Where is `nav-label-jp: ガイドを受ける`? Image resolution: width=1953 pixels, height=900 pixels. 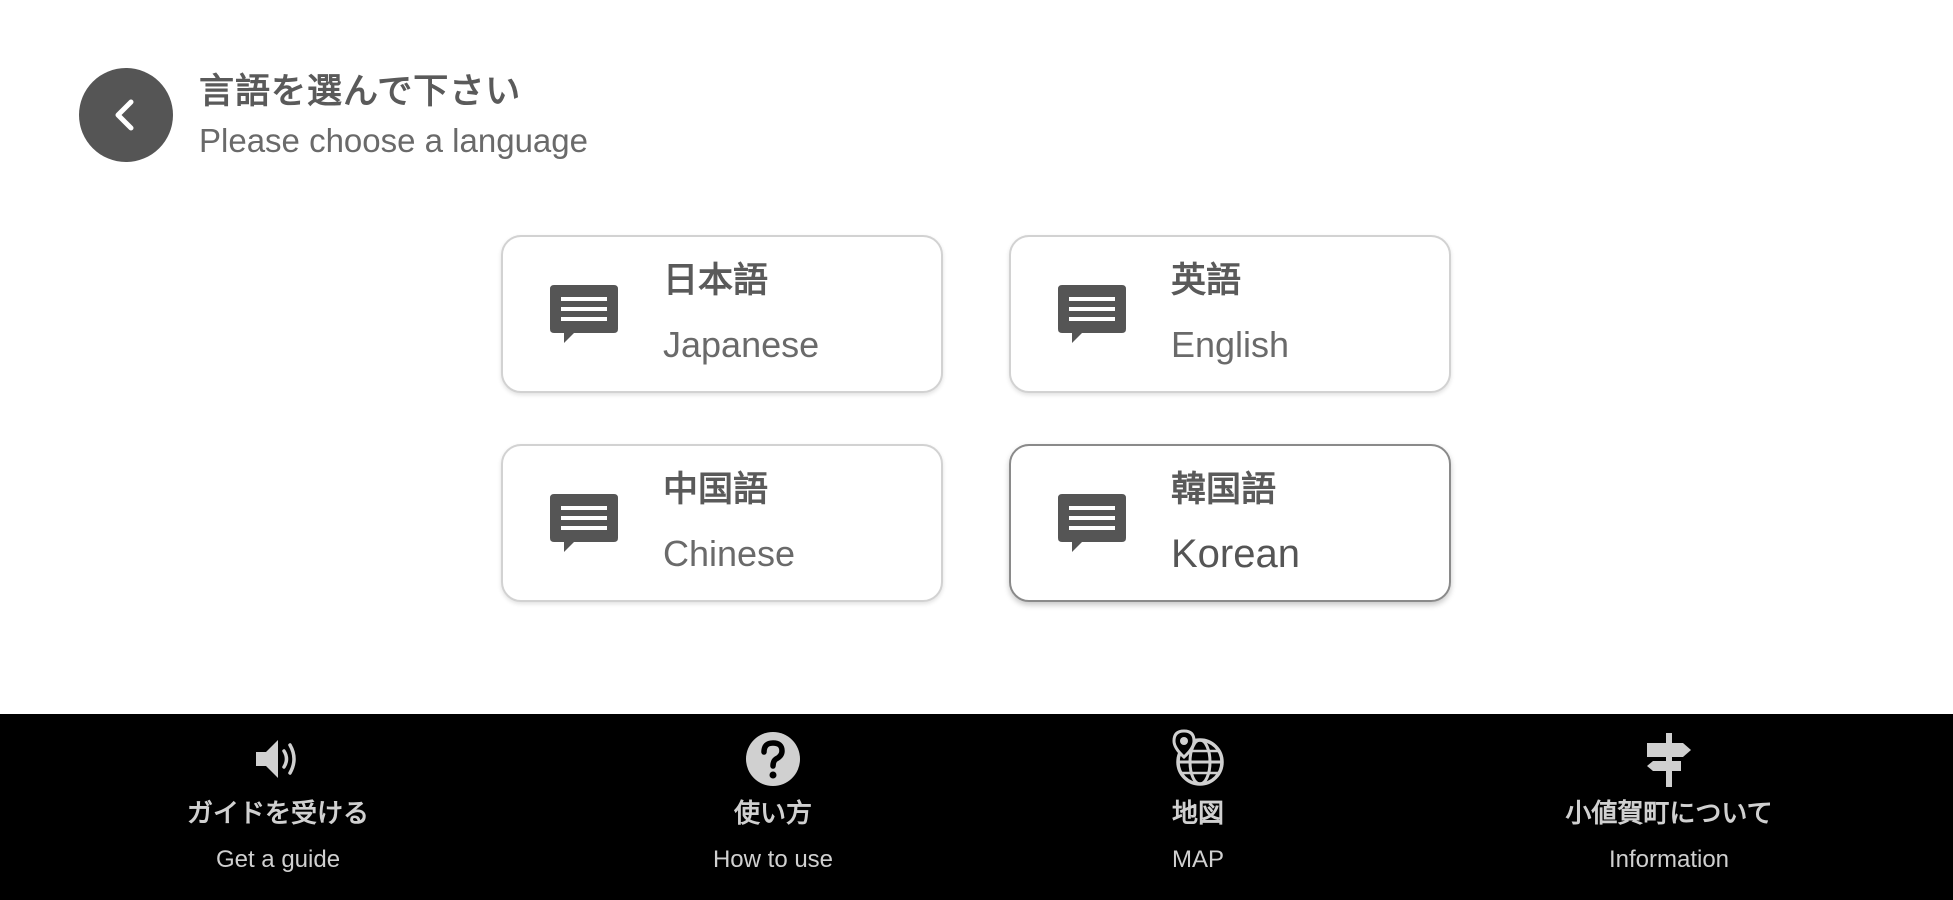
nav-label-jp: ガイドを受ける is located at coordinates (277, 814).